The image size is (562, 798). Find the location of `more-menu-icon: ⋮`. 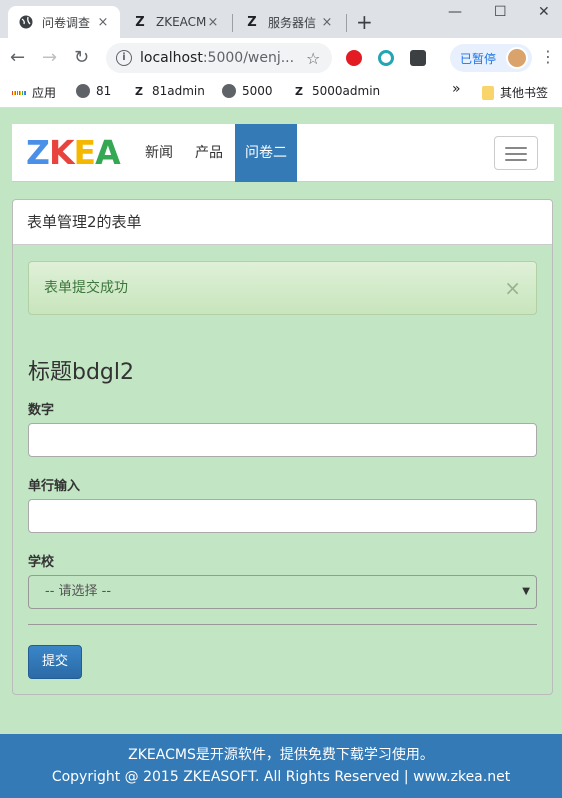

more-menu-icon: ⋮ is located at coordinates (548, 57).